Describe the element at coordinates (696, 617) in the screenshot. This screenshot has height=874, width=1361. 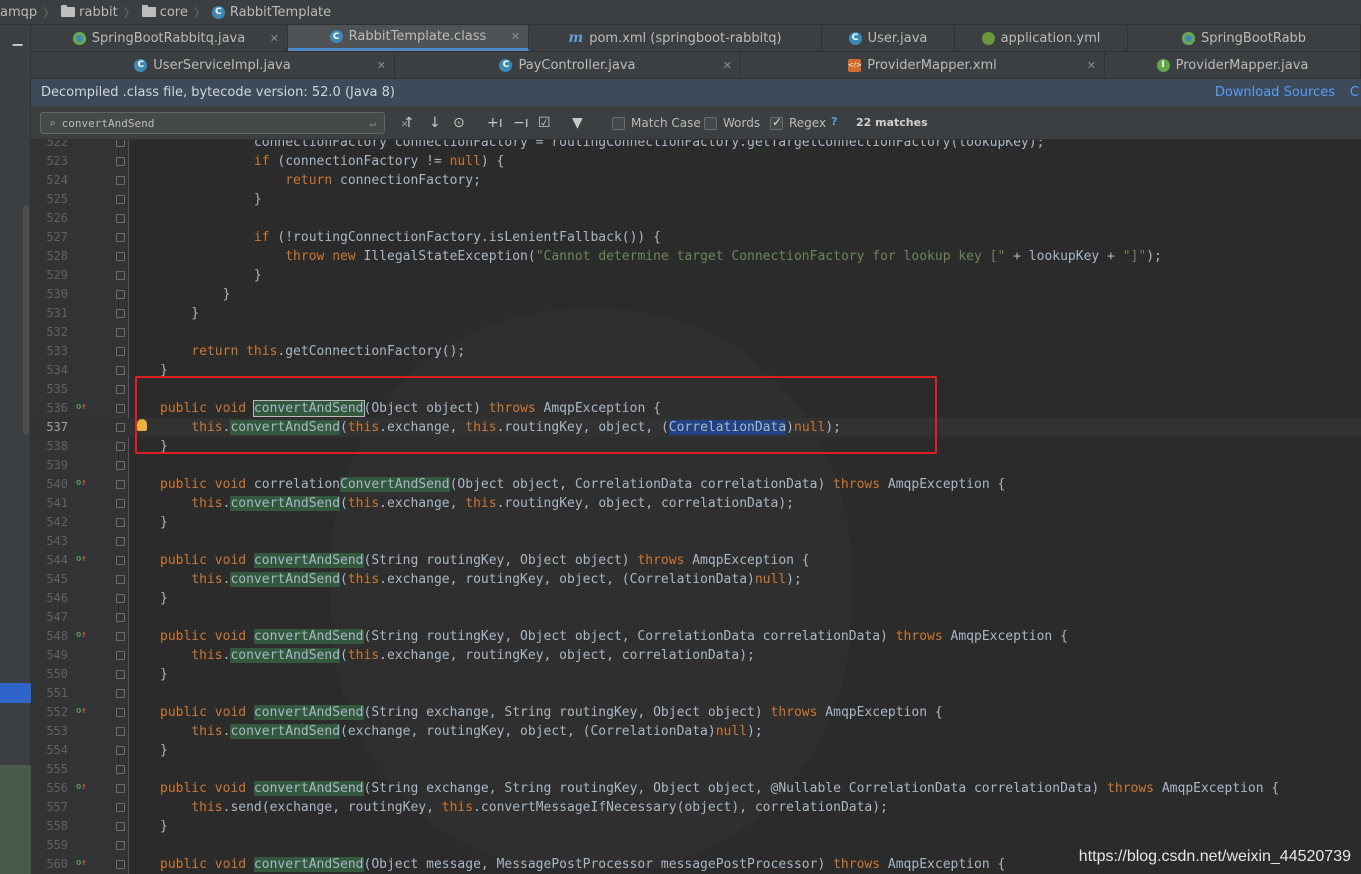
I see `code-line: 547` at that location.